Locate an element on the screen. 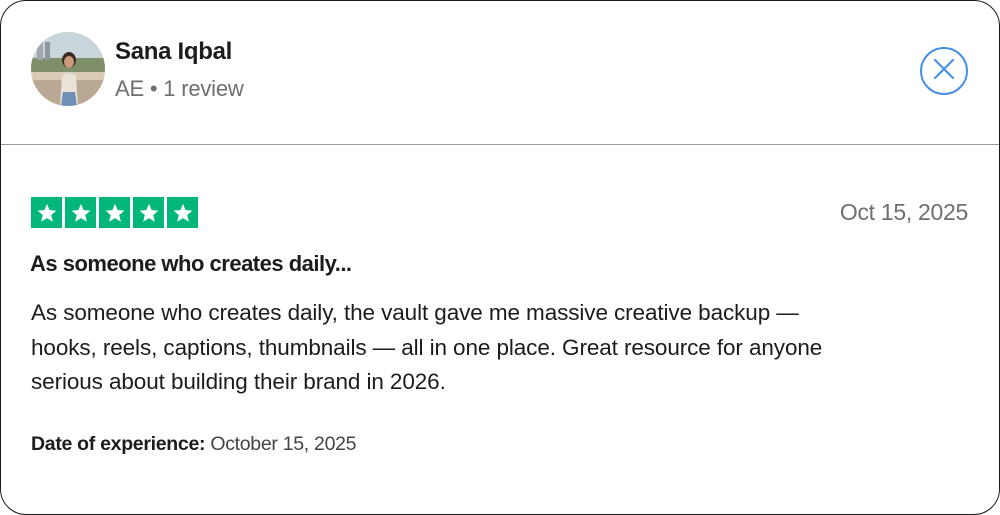  experience-label: Date of experience: is located at coordinates (118, 444).